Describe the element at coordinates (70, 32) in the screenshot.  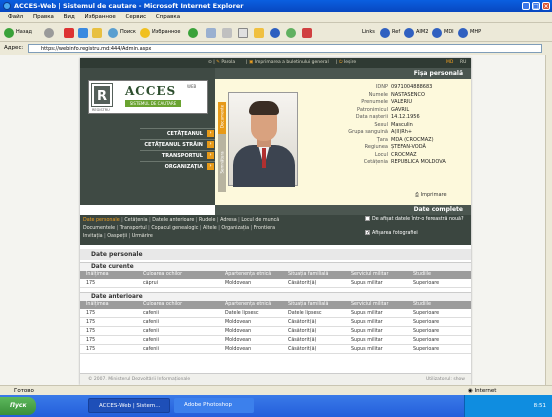
I see `stop-button` at that location.